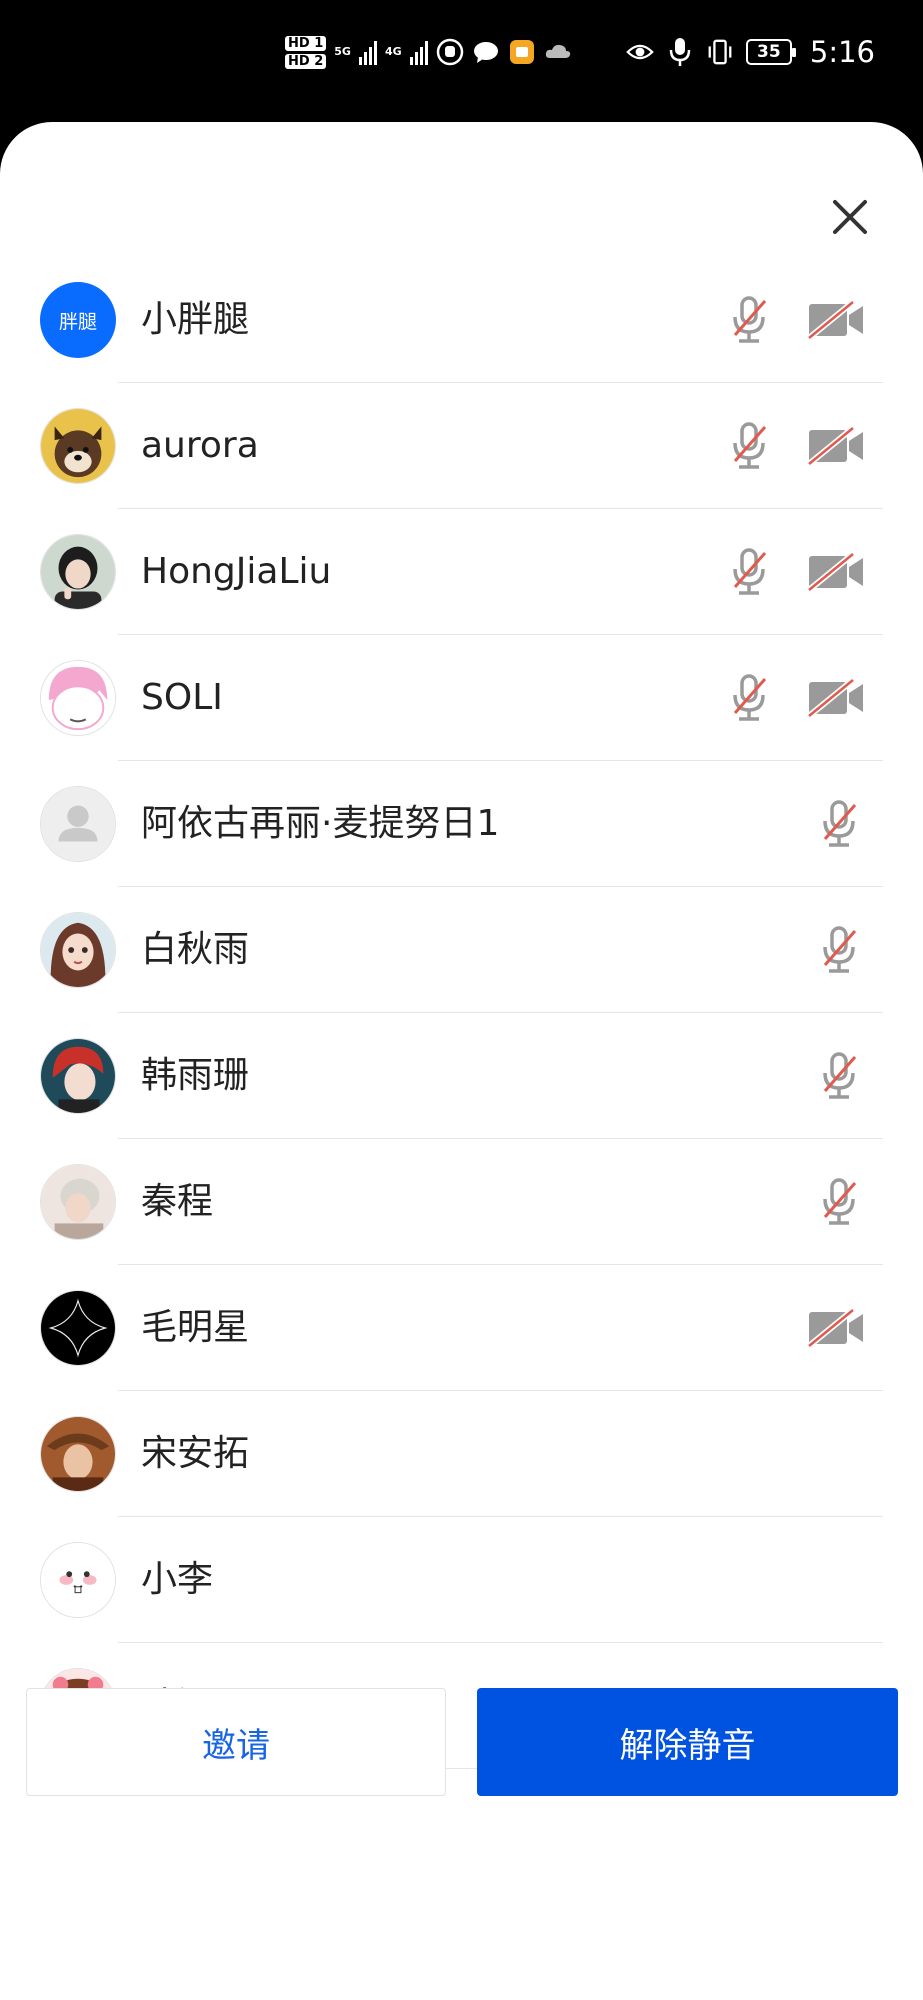  Describe the element at coordinates (306, 52) in the screenshot. I see `hd-badges: HD 1 HD 2` at that location.